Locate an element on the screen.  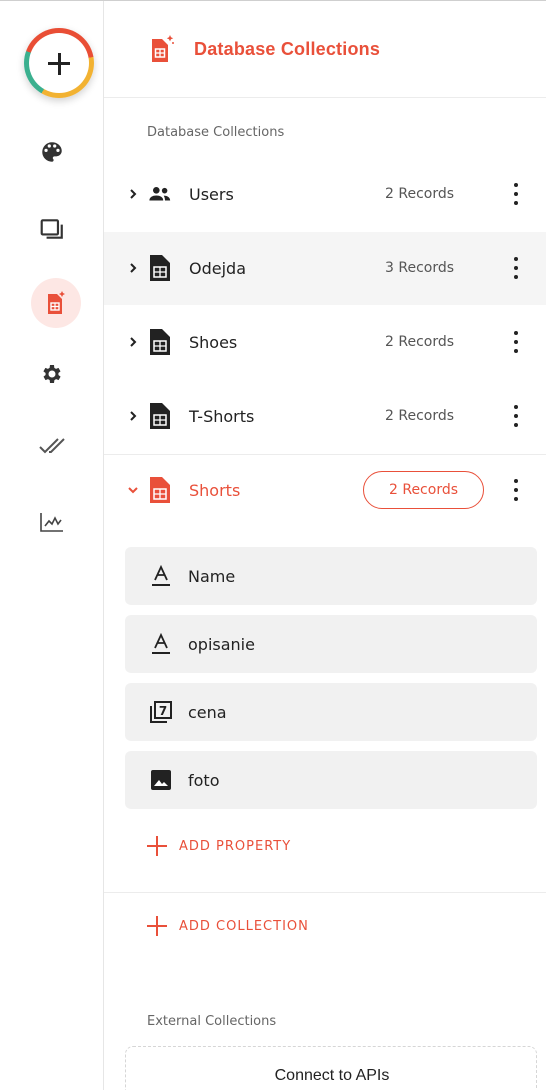
analytics-icon is located at coordinates (51, 522).